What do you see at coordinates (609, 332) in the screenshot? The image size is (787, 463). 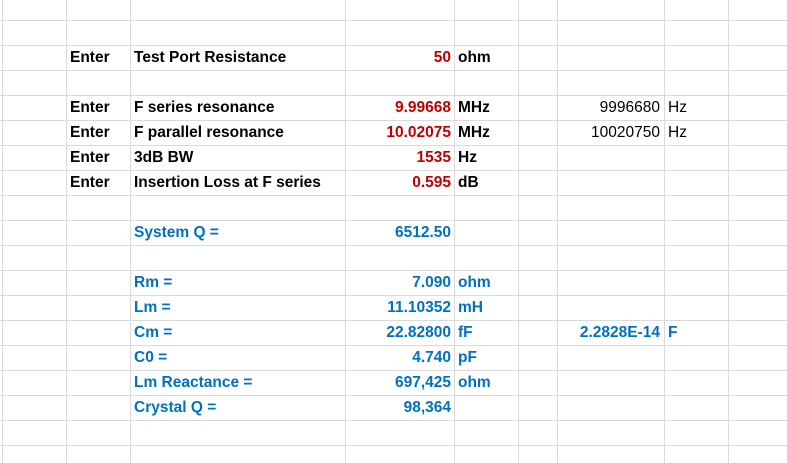 I see `result-converted-value-cell: 2.2828E-14` at bounding box center [609, 332].